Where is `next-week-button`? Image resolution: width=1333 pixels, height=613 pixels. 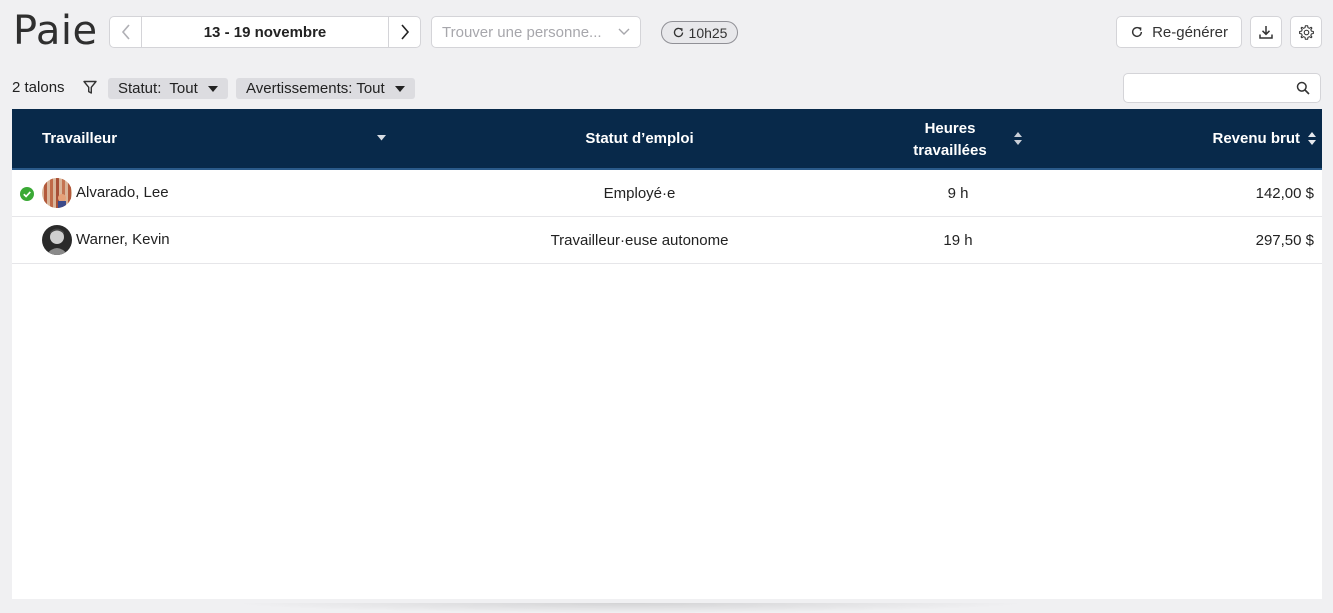 next-week-button is located at coordinates (404, 32).